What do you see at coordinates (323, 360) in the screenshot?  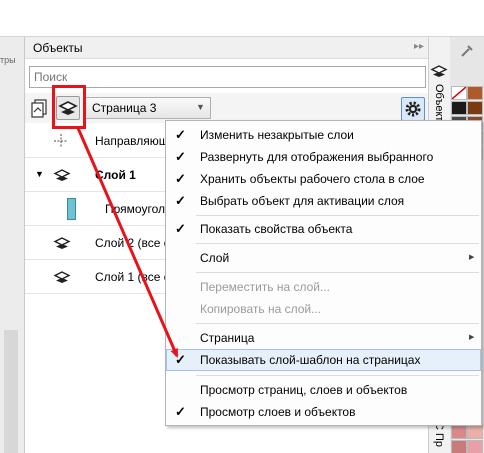 I see `menu-item-show-master-layer: ✓ Показывать слой-шаблон на страницах` at bounding box center [323, 360].